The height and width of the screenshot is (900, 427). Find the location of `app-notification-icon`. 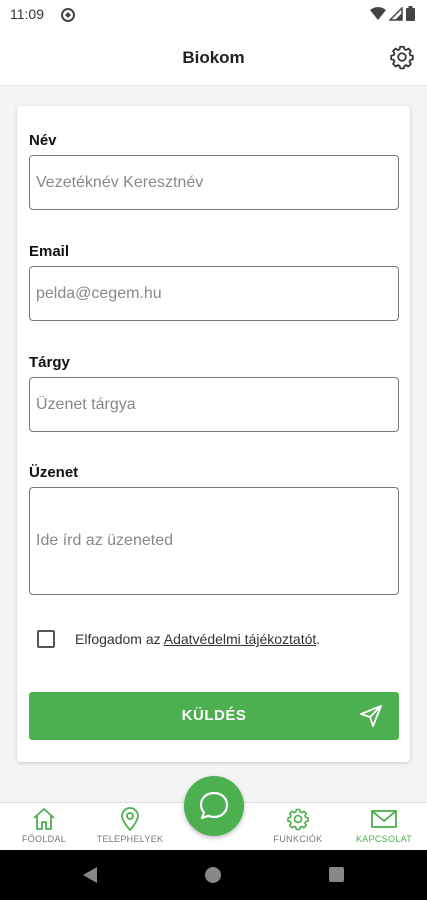

app-notification-icon is located at coordinates (68, 17).